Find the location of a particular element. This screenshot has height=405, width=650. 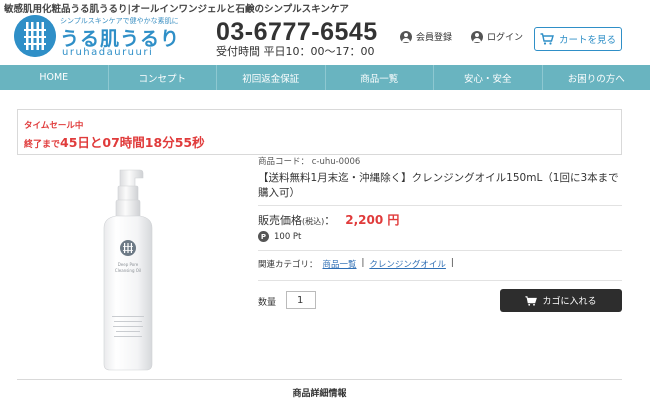

nav-item-concept: コンセプト is located at coordinates (163, 77).